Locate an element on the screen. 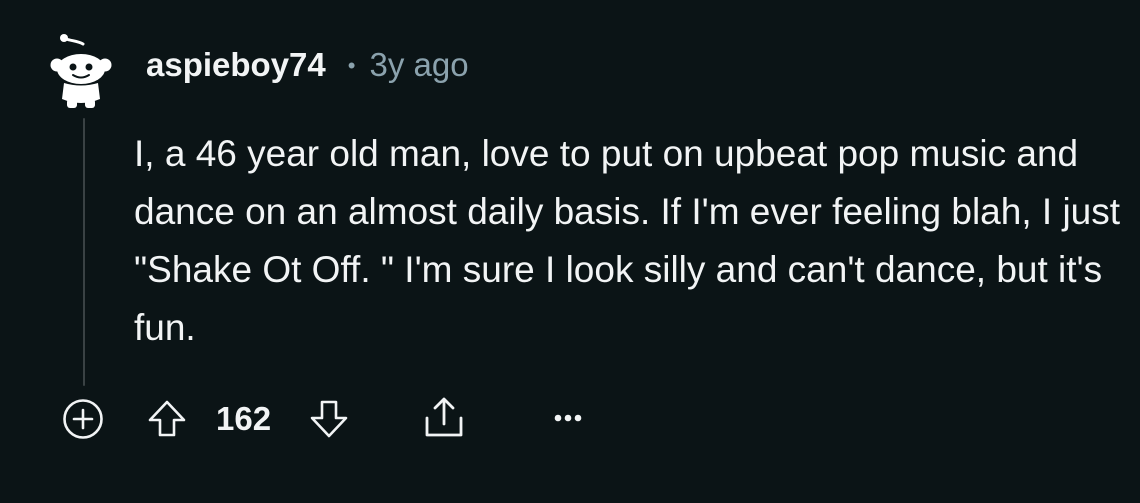 The image size is (1140, 503). comment-meta: aspieboy74 • 3y ago is located at coordinates (307, 65).